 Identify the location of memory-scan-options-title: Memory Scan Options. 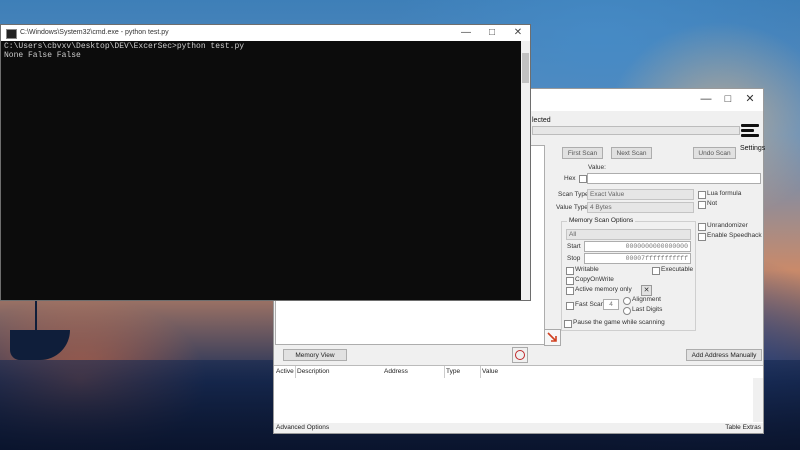
(601, 220).